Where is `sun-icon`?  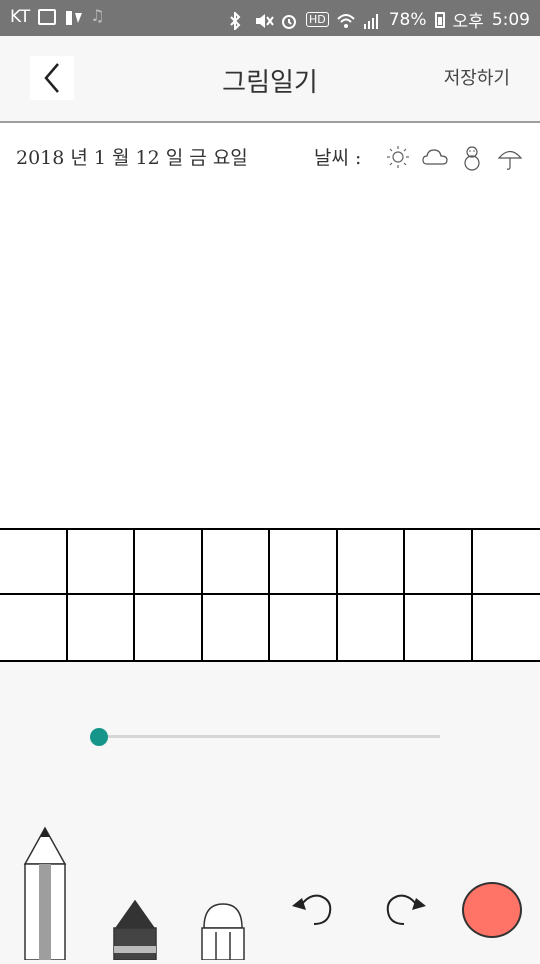
sun-icon is located at coordinates (398, 157).